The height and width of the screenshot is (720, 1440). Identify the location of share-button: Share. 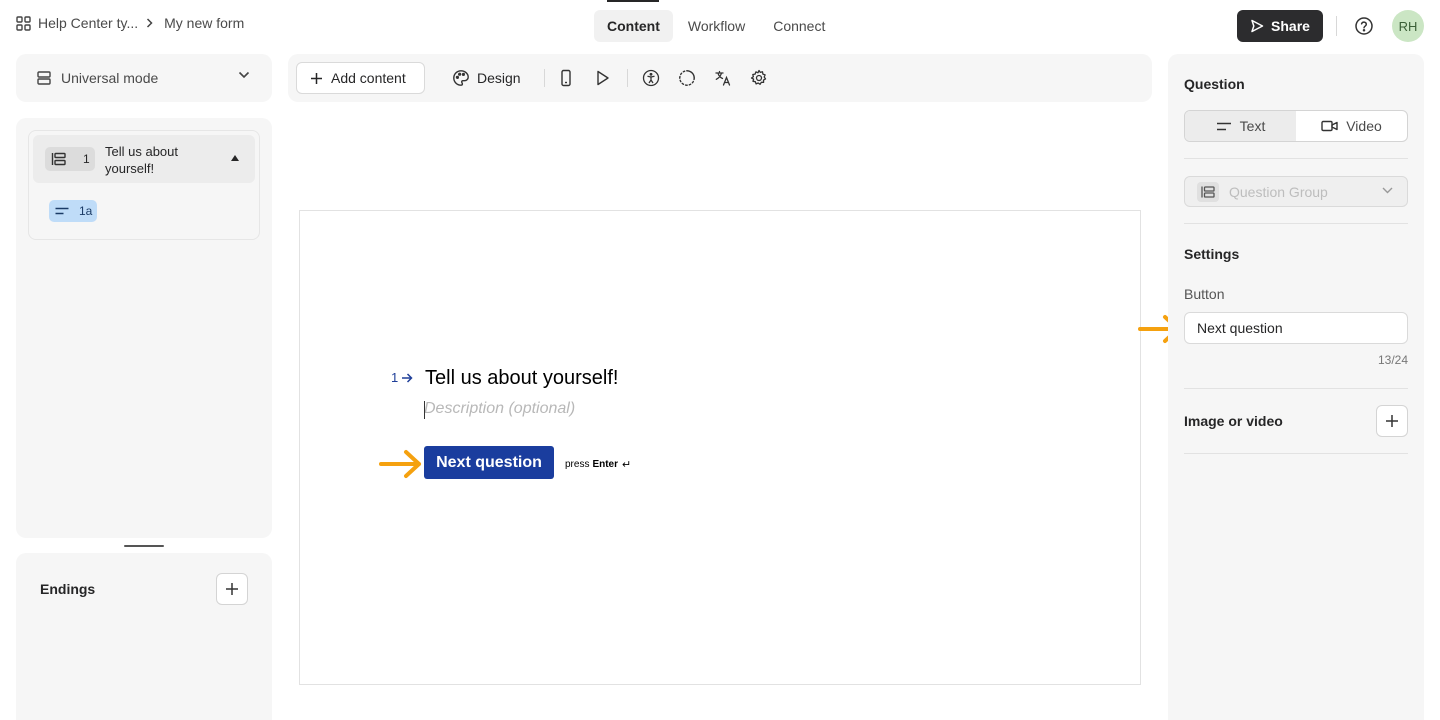
(1280, 26).